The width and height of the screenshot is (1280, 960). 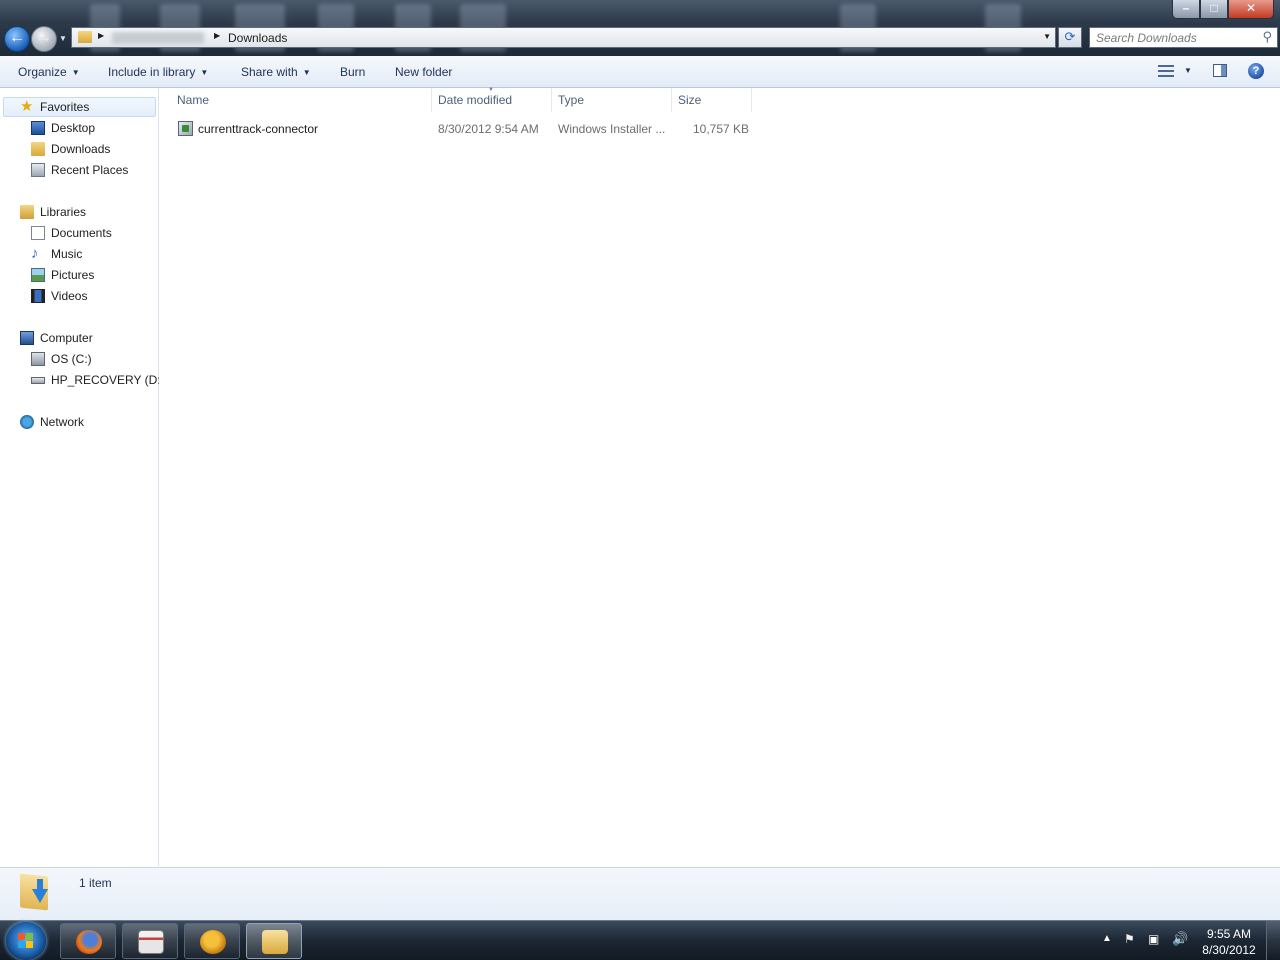 What do you see at coordinates (1186, 9) in the screenshot?
I see `minimize-button: –` at bounding box center [1186, 9].